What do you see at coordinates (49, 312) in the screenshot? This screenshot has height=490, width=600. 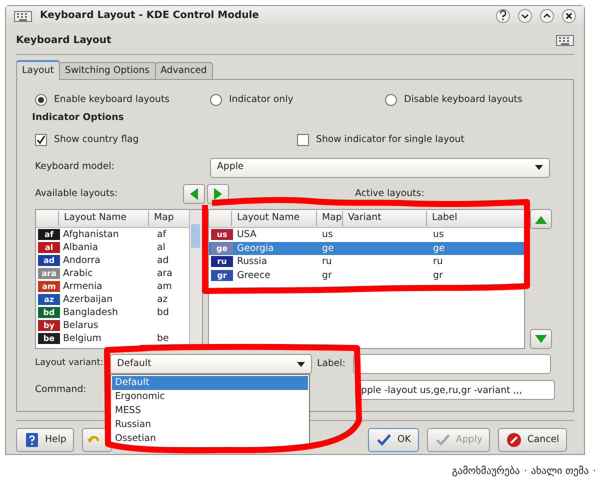 I see `flag-icon: bd` at bounding box center [49, 312].